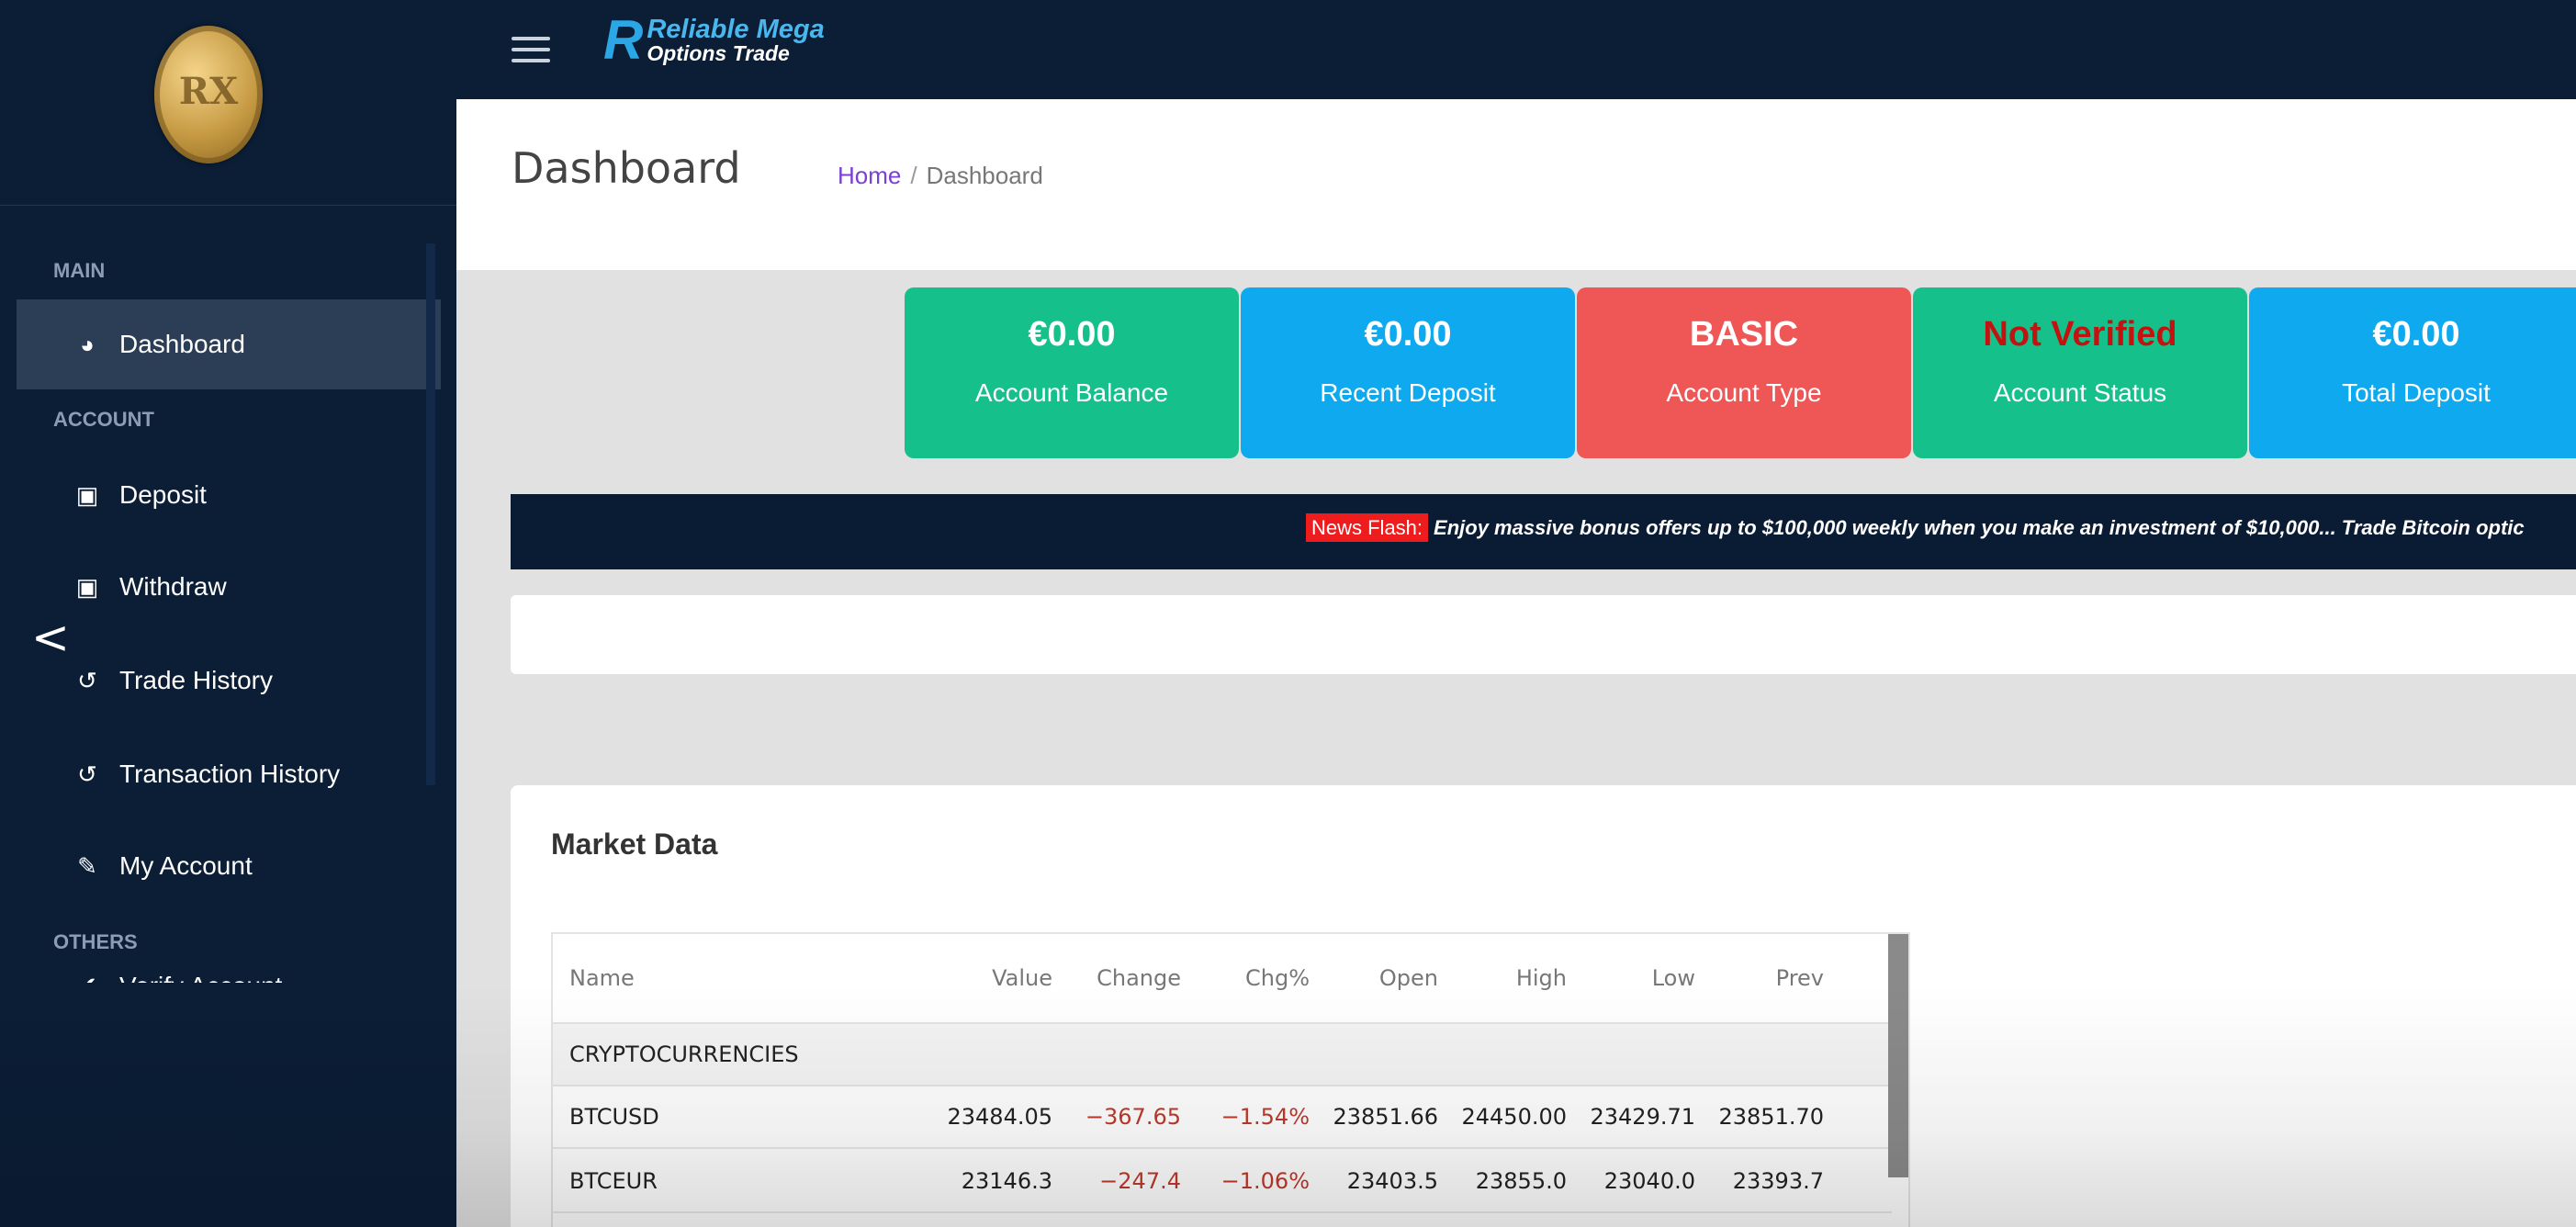 The height and width of the screenshot is (1227, 2576). I want to click on cell-open: 23851.66, so click(1385, 1117).